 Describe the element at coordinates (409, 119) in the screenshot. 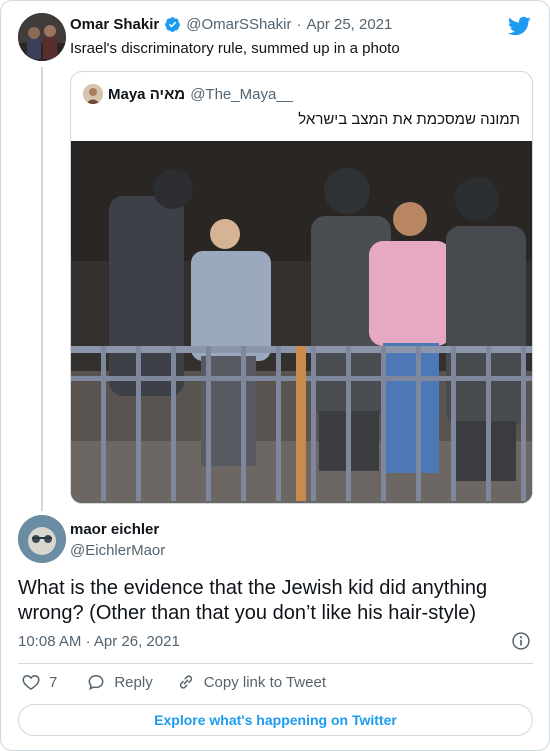

I see `quoted-tweet-text: תמונה שמסכמת את המצב בישראל` at that location.